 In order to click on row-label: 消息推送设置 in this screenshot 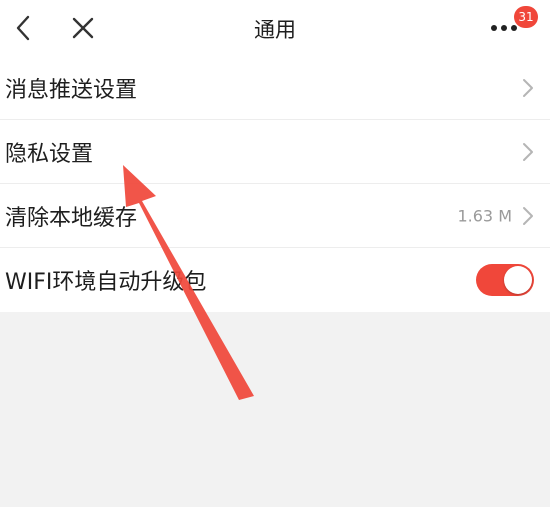, I will do `click(71, 90)`.